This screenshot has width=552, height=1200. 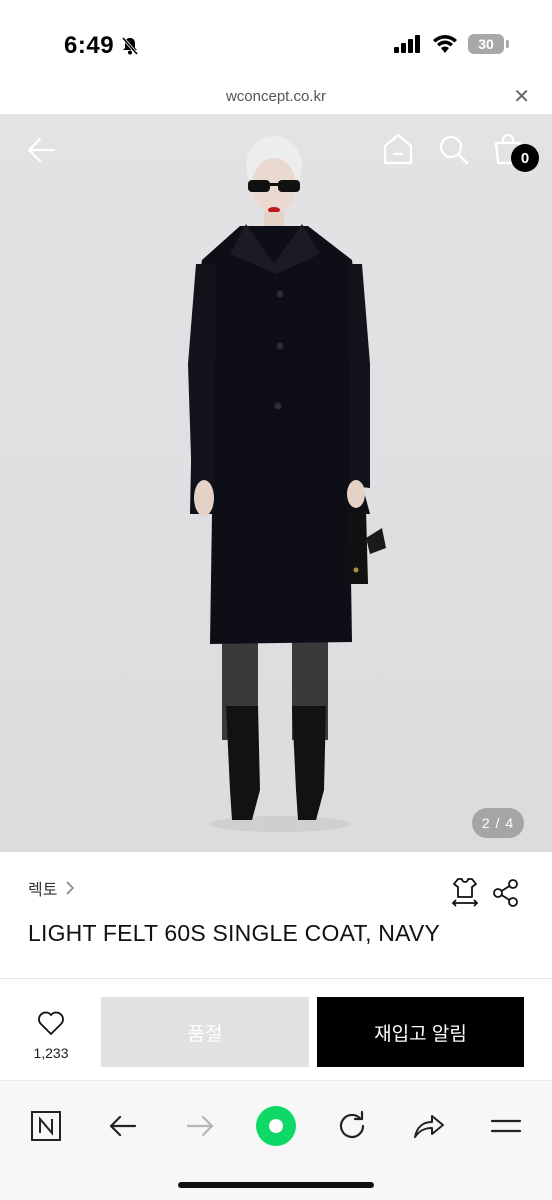 I want to click on product-title: LIGHT FELT 60S SINGLE COAT, NAVY, so click(x=234, y=933).